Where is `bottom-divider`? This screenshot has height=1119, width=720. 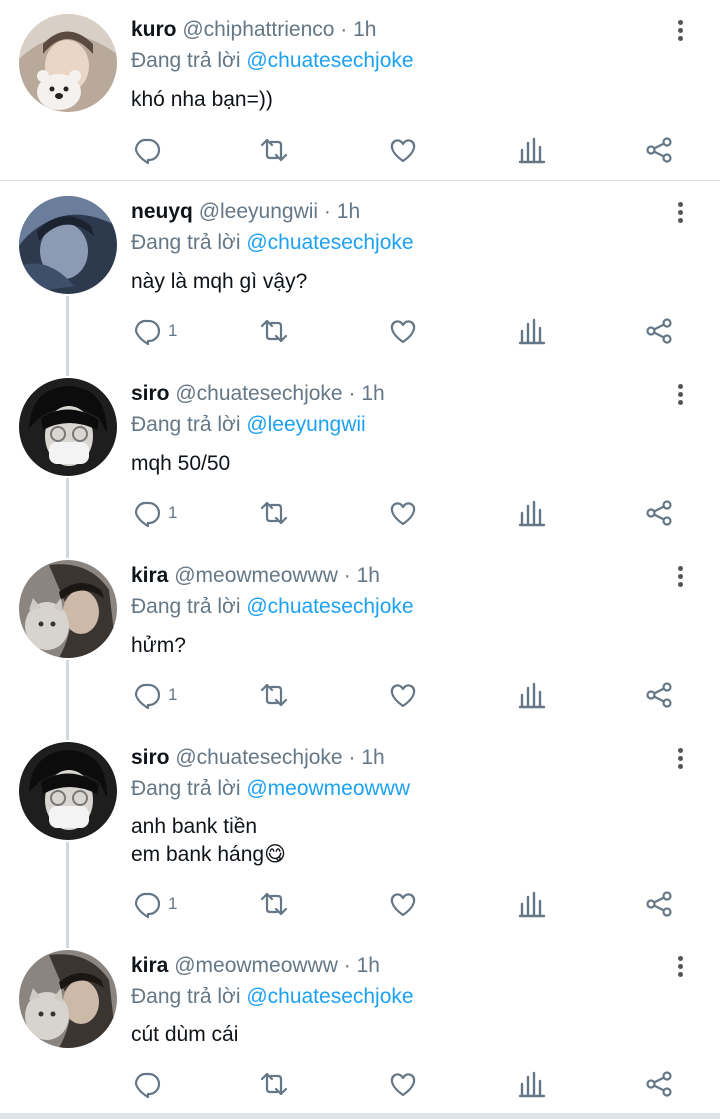
bottom-divider is located at coordinates (360, 1116).